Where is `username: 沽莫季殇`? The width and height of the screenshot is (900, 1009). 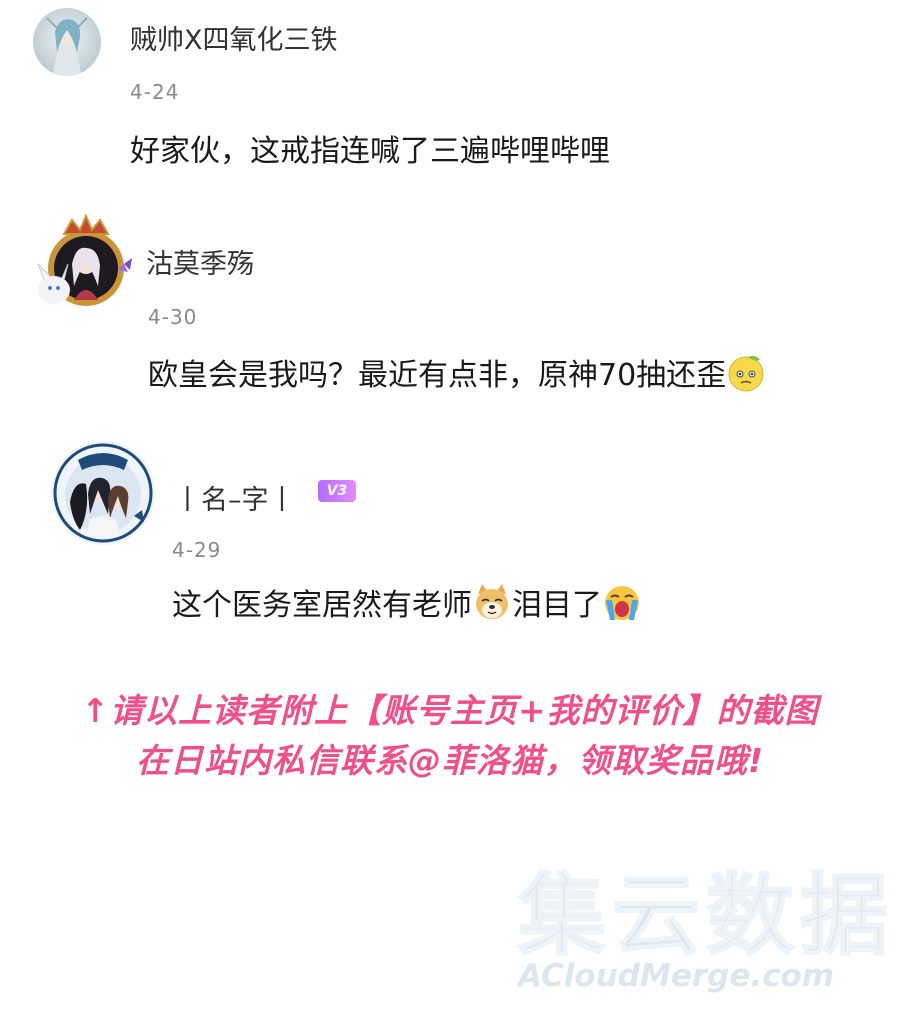
username: 沽莫季殇 is located at coordinates (200, 261).